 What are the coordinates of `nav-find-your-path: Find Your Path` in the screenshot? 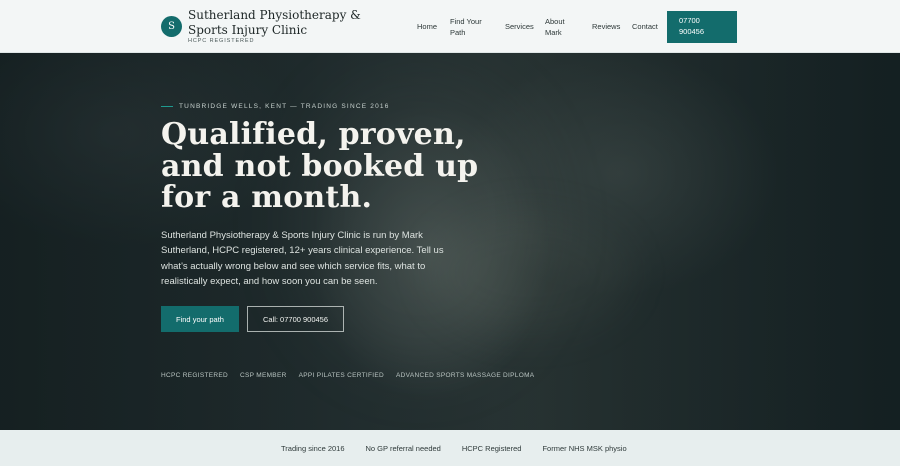 It's located at (473, 27).